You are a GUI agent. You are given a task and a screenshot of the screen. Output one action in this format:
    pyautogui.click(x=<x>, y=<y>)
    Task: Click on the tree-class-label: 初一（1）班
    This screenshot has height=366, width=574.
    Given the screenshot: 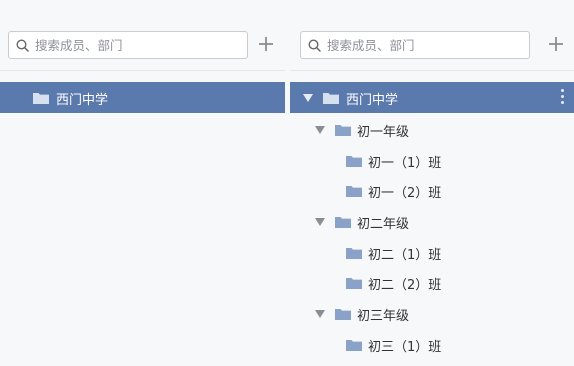 What is the action you would take?
    pyautogui.click(x=405, y=163)
    